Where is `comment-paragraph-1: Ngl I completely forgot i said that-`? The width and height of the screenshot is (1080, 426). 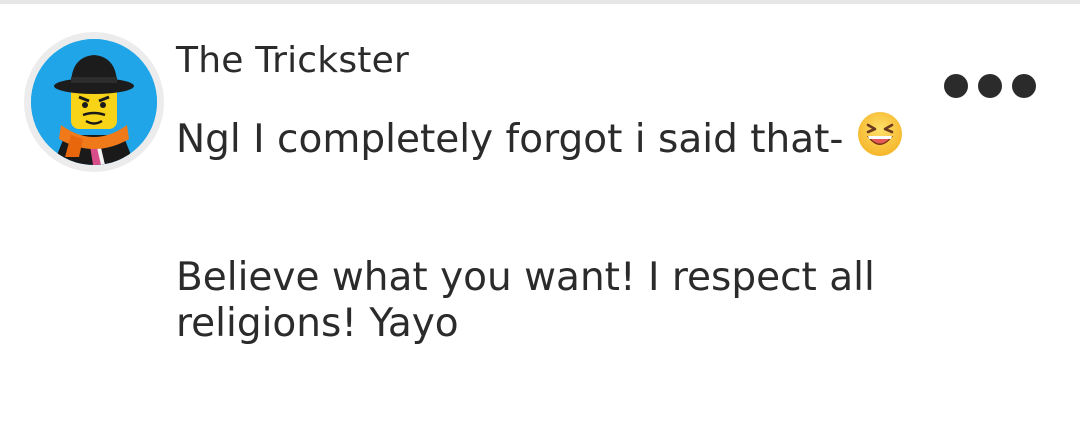
comment-paragraph-1: Ngl I completely forgot i said that- is located at coordinates (556, 136).